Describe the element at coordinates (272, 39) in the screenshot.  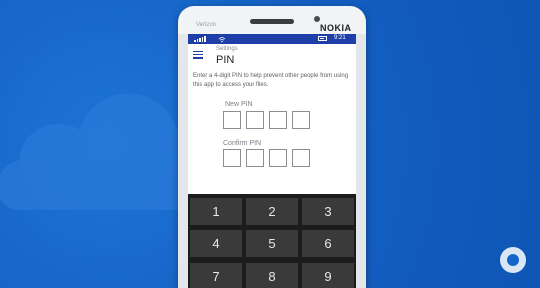
I see `status-bar: 9:21` at that location.